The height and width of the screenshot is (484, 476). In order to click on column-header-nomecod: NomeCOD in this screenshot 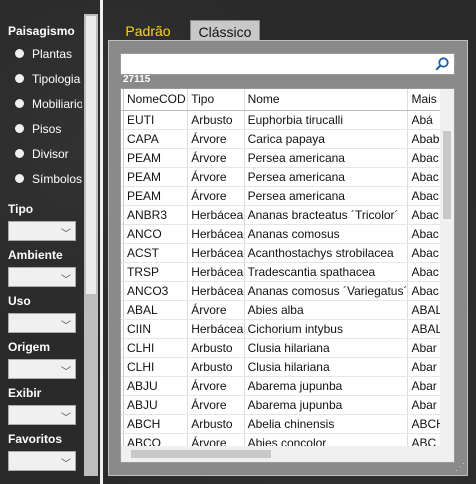, I will do `click(156, 100)`.